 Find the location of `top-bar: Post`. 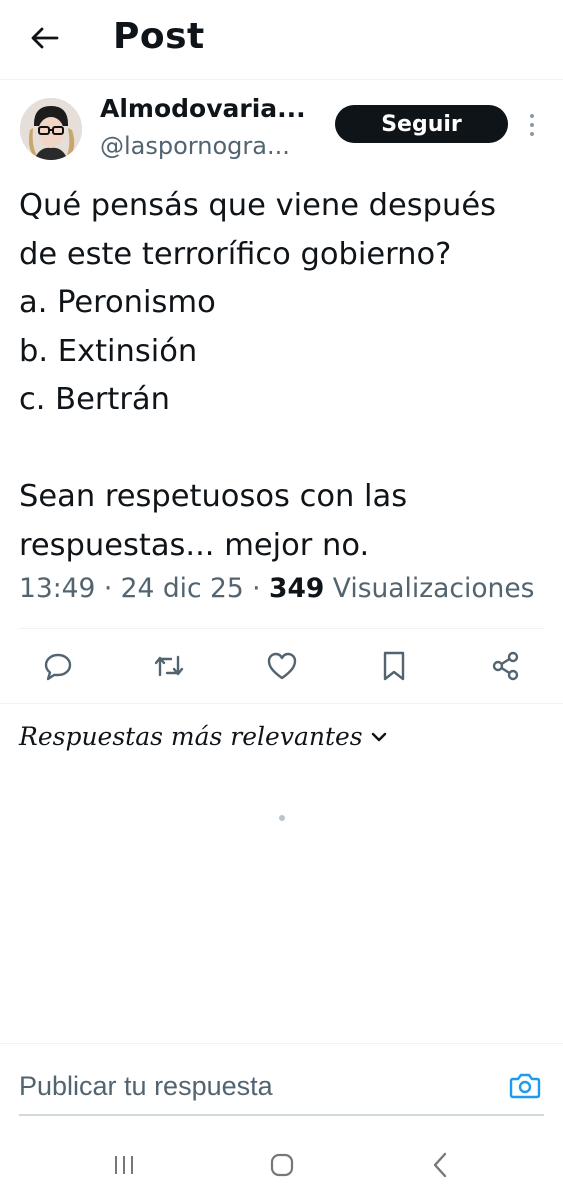

top-bar: Post is located at coordinates (281, 40).